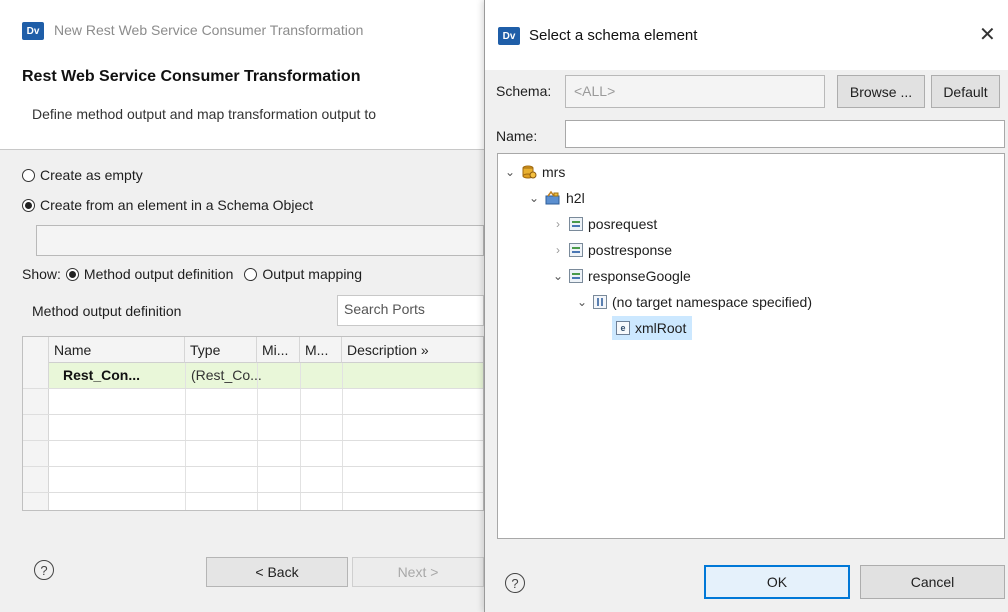  I want to click on default-button: Default, so click(965, 91).